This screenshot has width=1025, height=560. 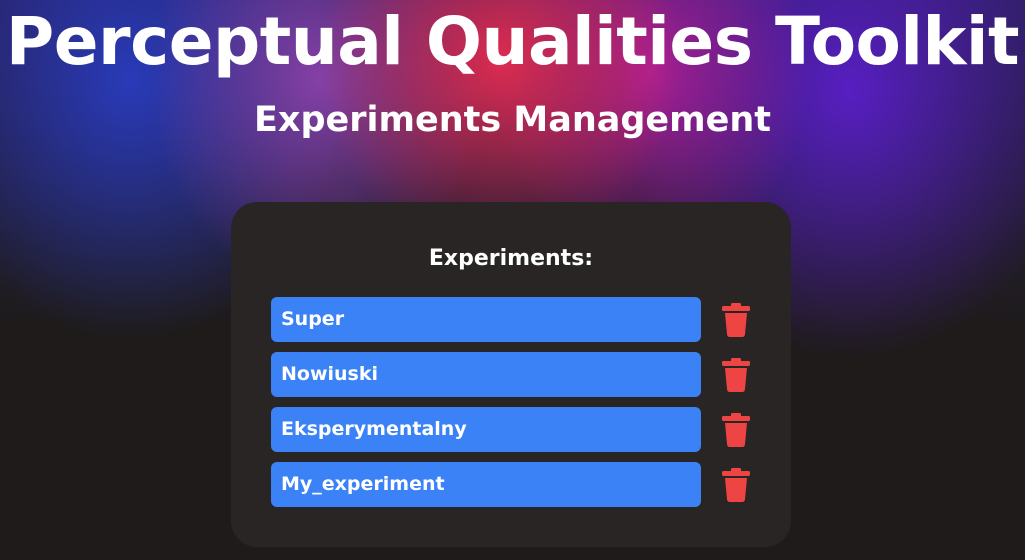 What do you see at coordinates (486, 484) in the screenshot?
I see `experiment-button: My_experiment` at bounding box center [486, 484].